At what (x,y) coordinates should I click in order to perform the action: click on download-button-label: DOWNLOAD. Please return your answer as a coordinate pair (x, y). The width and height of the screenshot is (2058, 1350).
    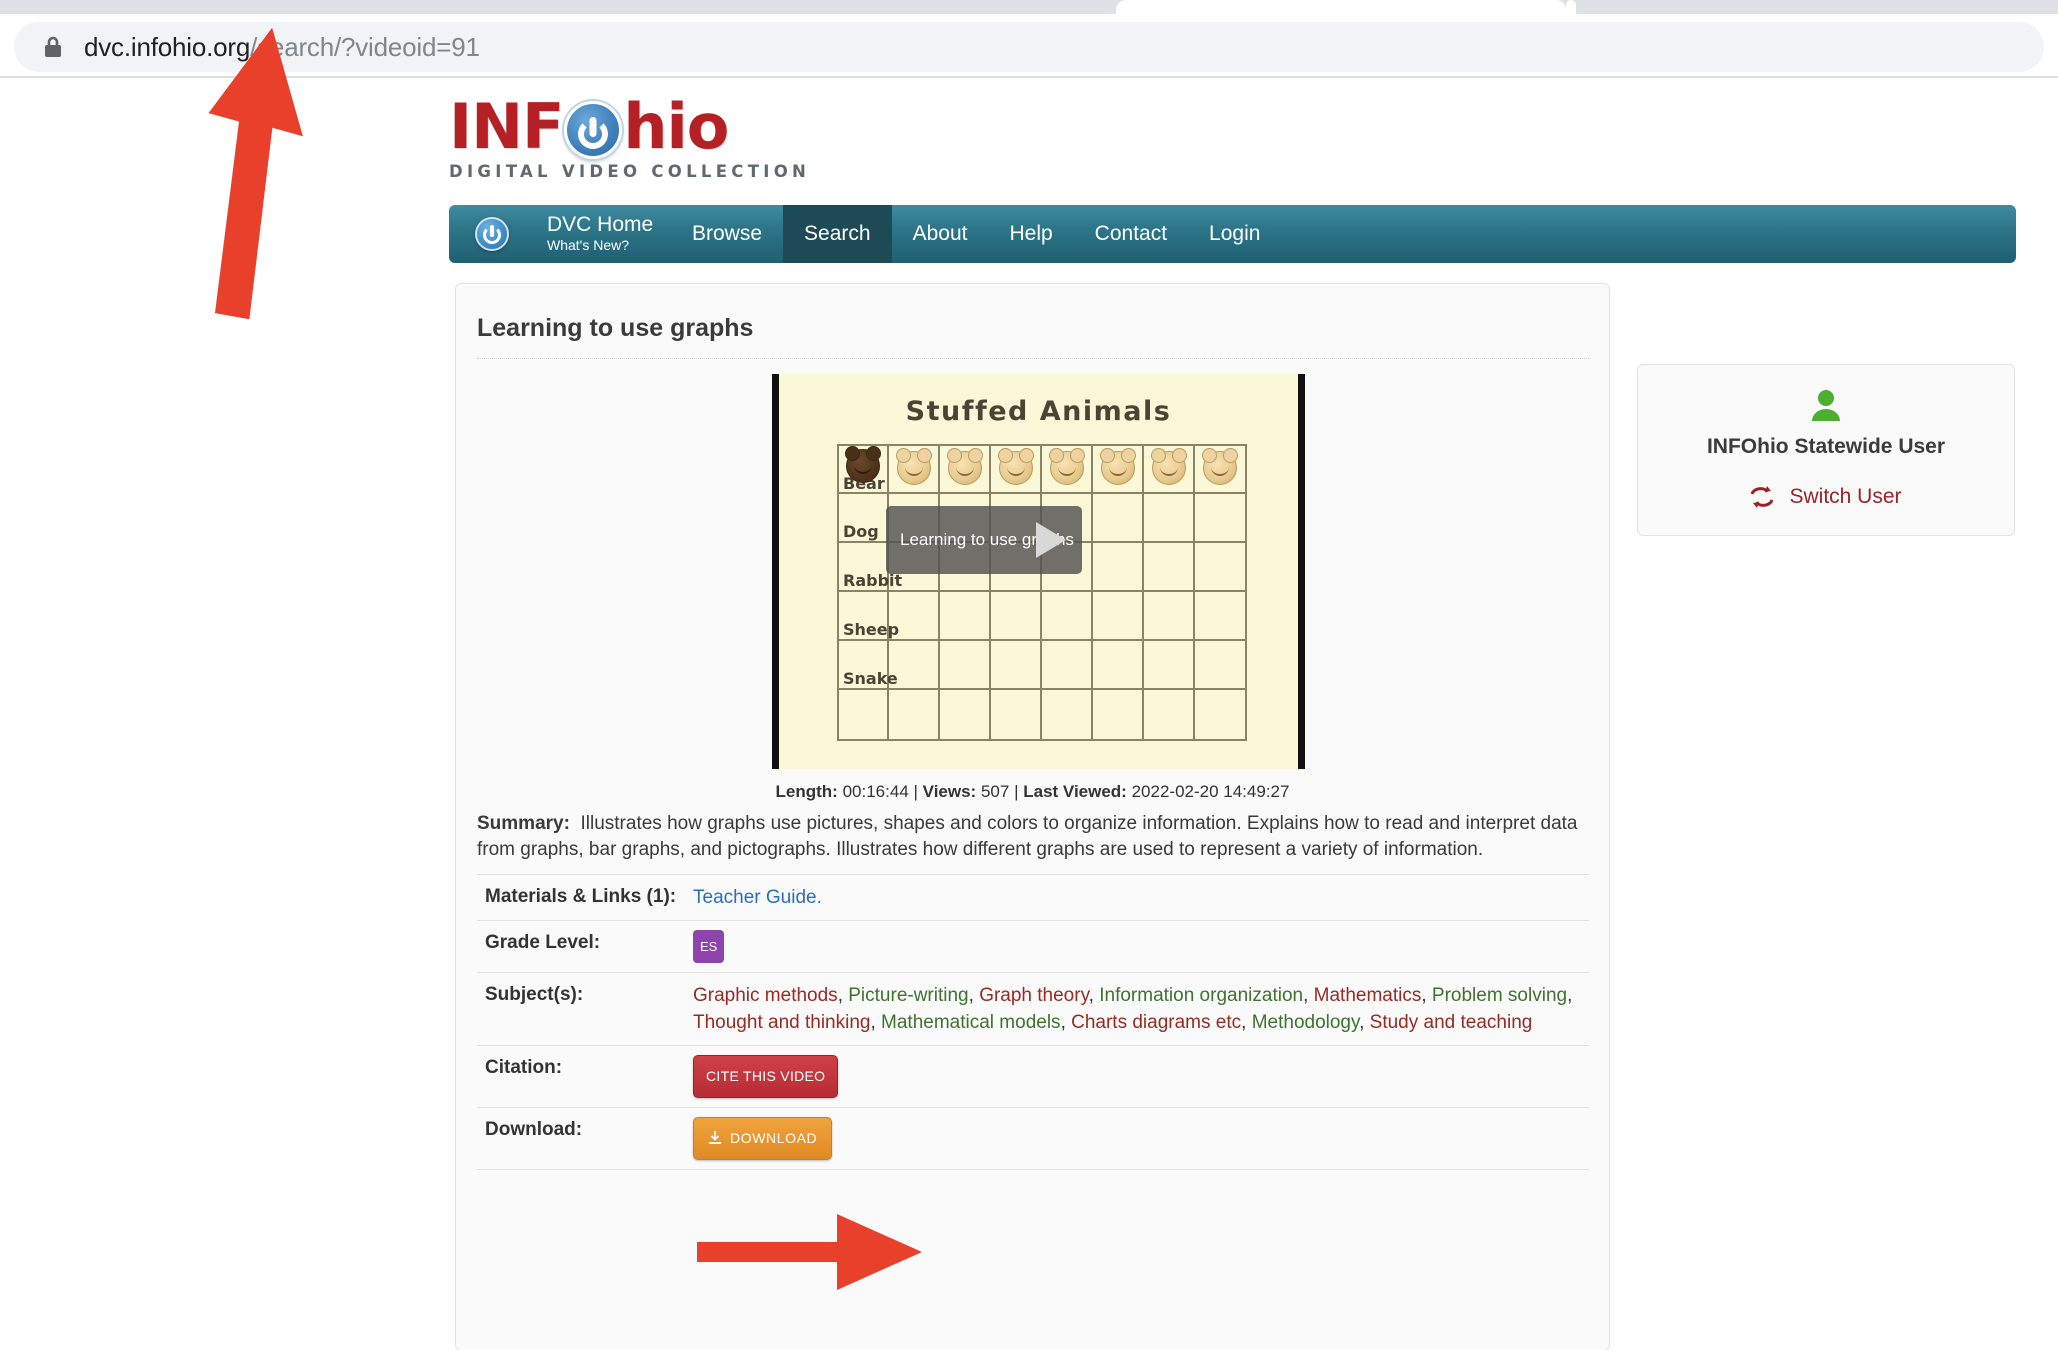
    Looking at the image, I should click on (774, 1138).